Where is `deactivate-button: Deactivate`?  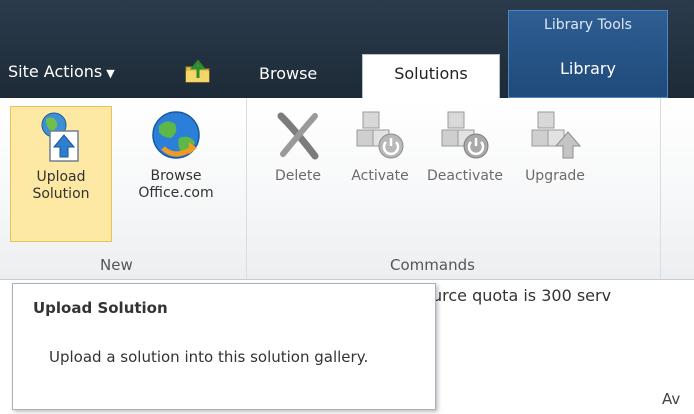
deactivate-button: Deactivate is located at coordinates (465, 174).